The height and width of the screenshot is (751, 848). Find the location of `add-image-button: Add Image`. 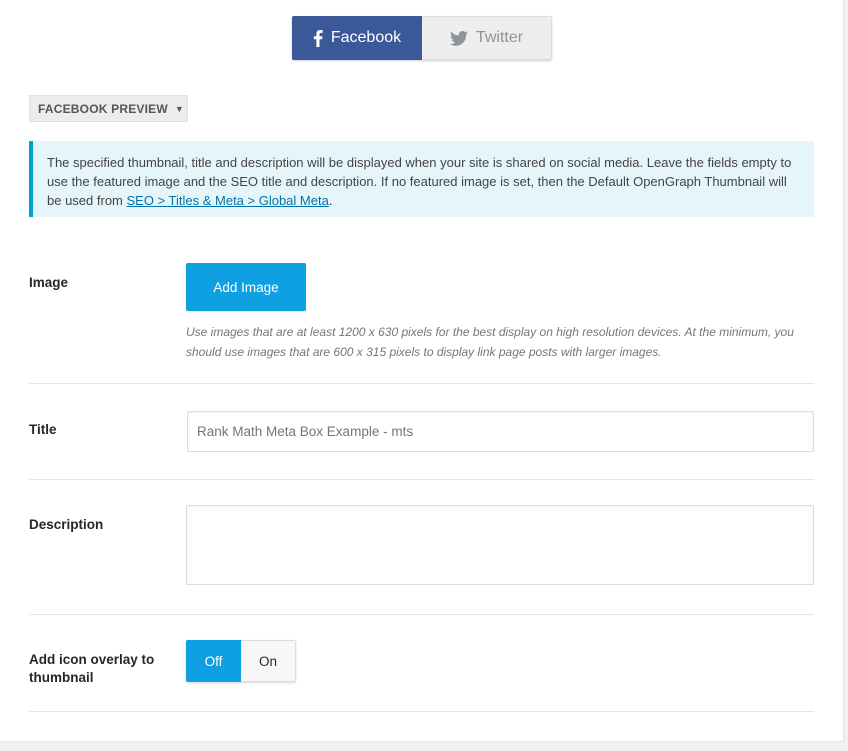

add-image-button: Add Image is located at coordinates (246, 287).